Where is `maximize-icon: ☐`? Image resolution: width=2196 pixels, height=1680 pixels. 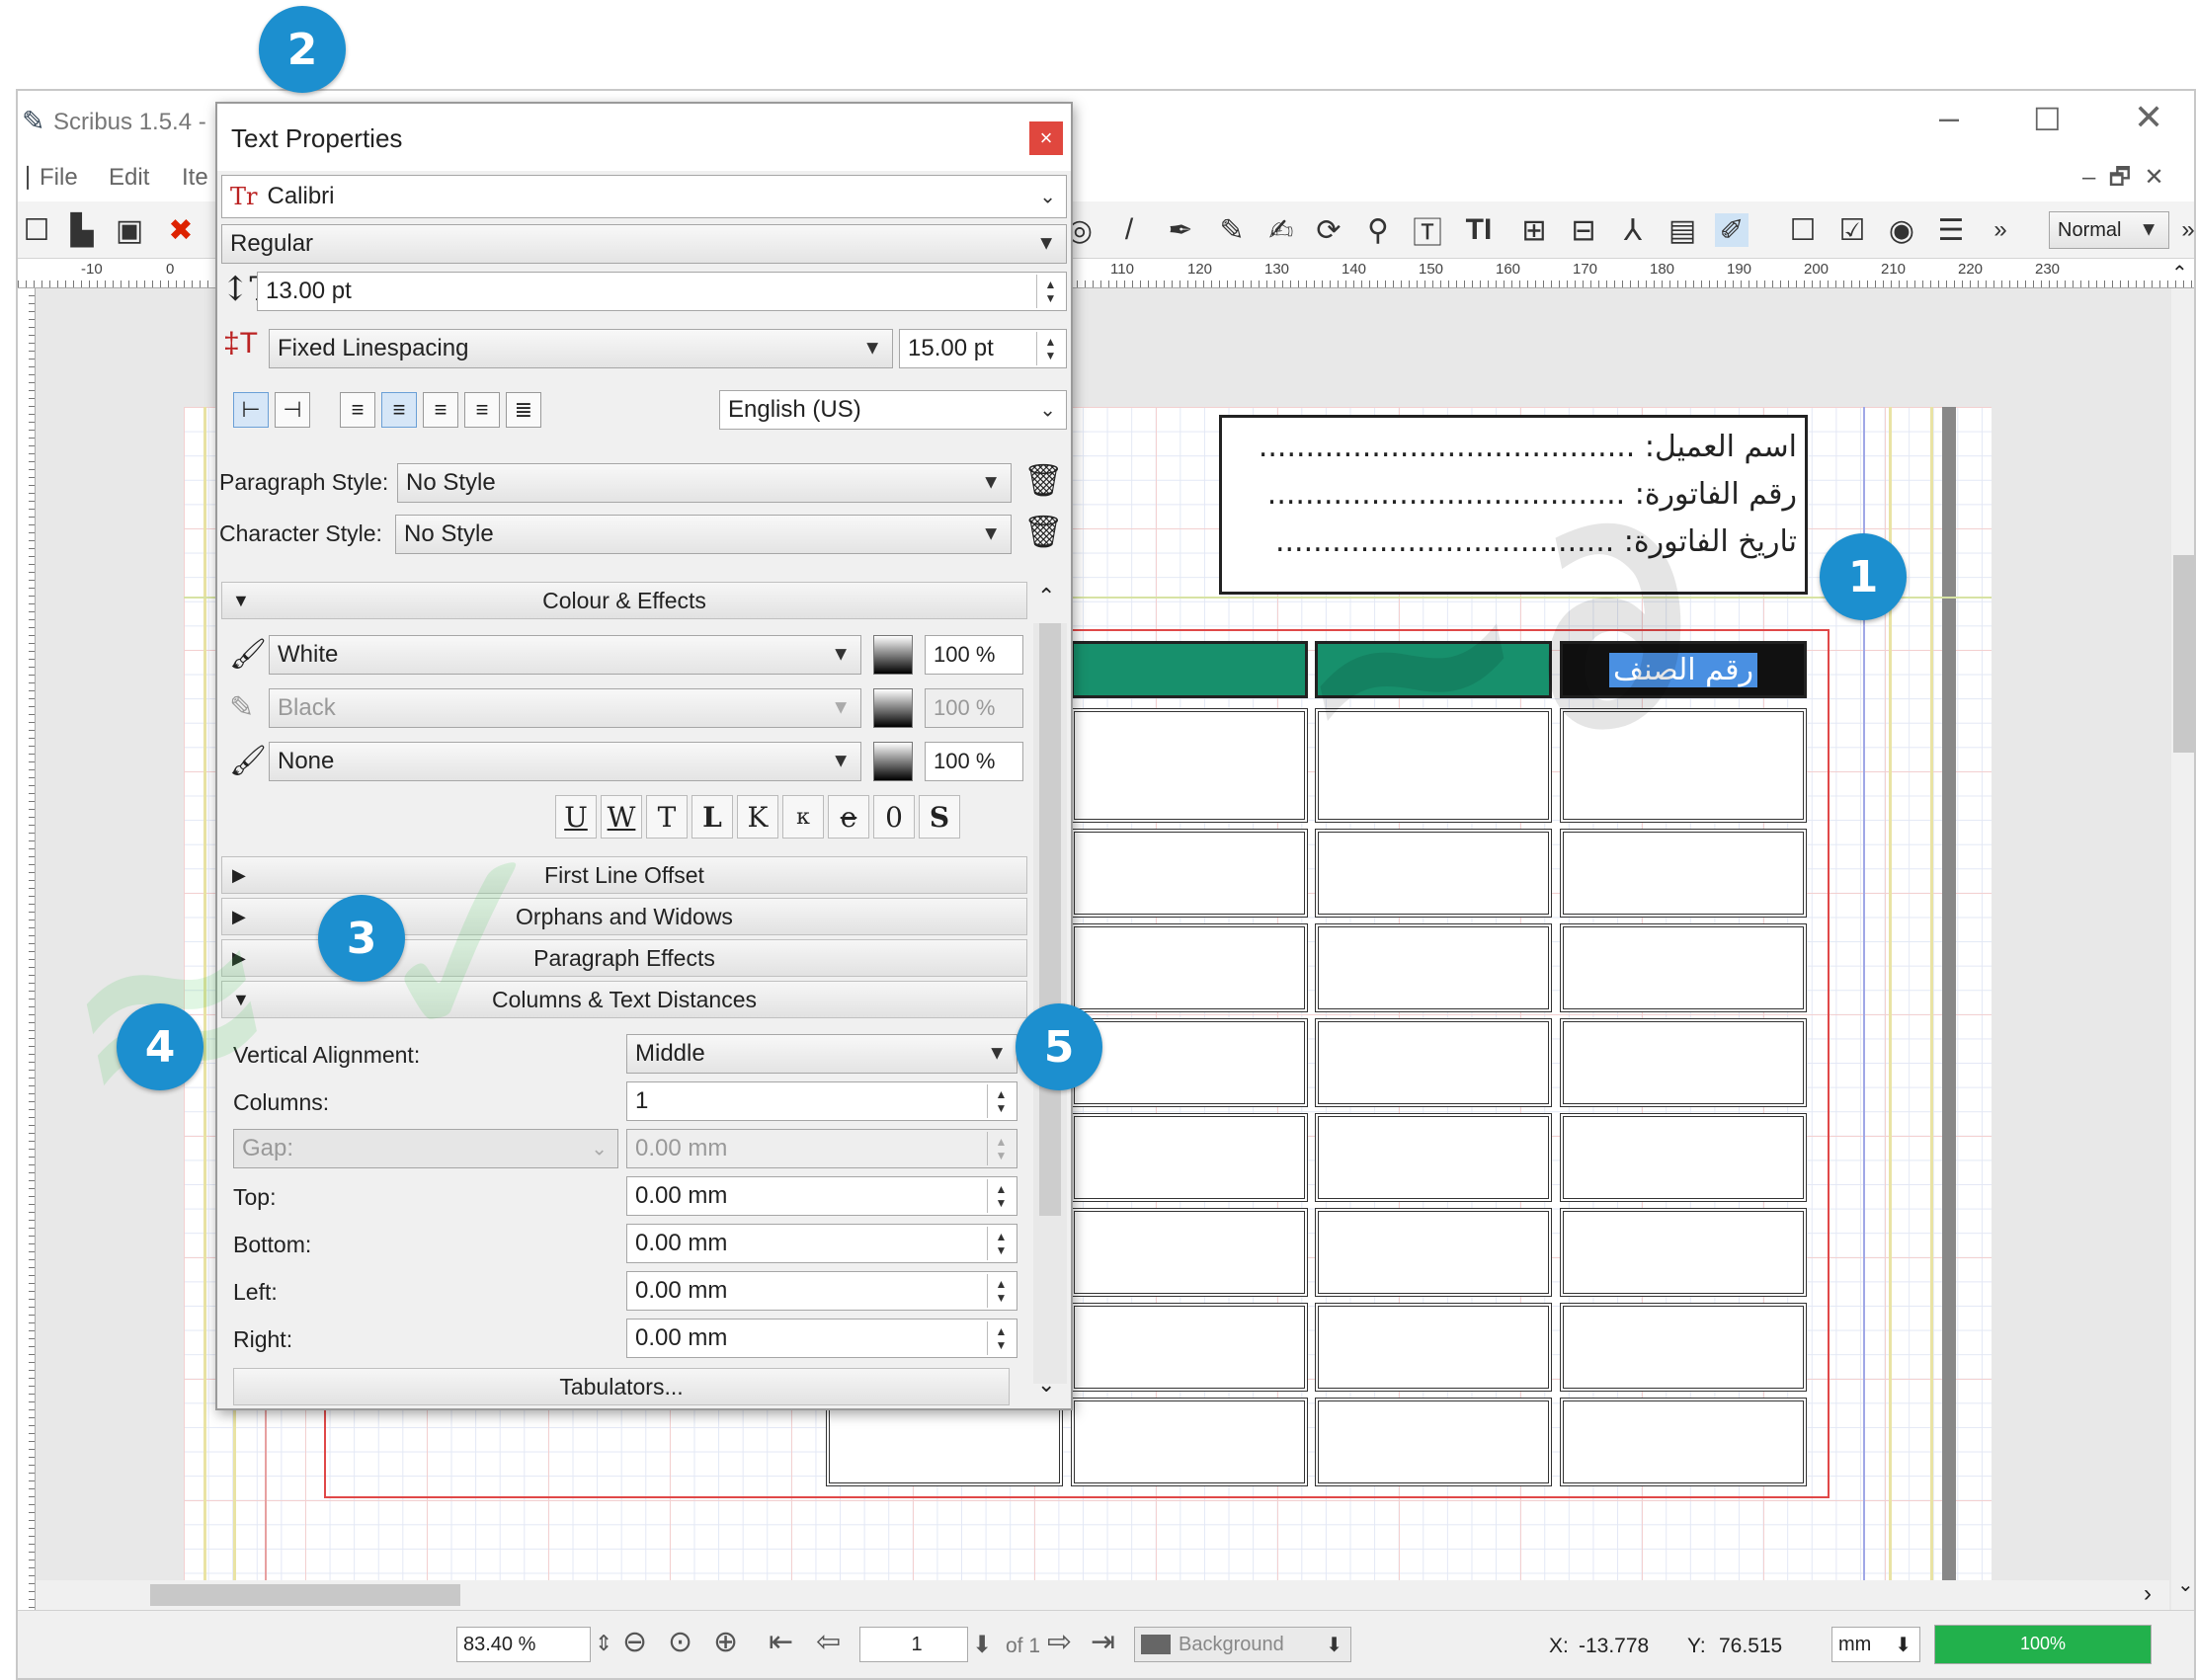 maximize-icon: ☐ is located at coordinates (2048, 119).